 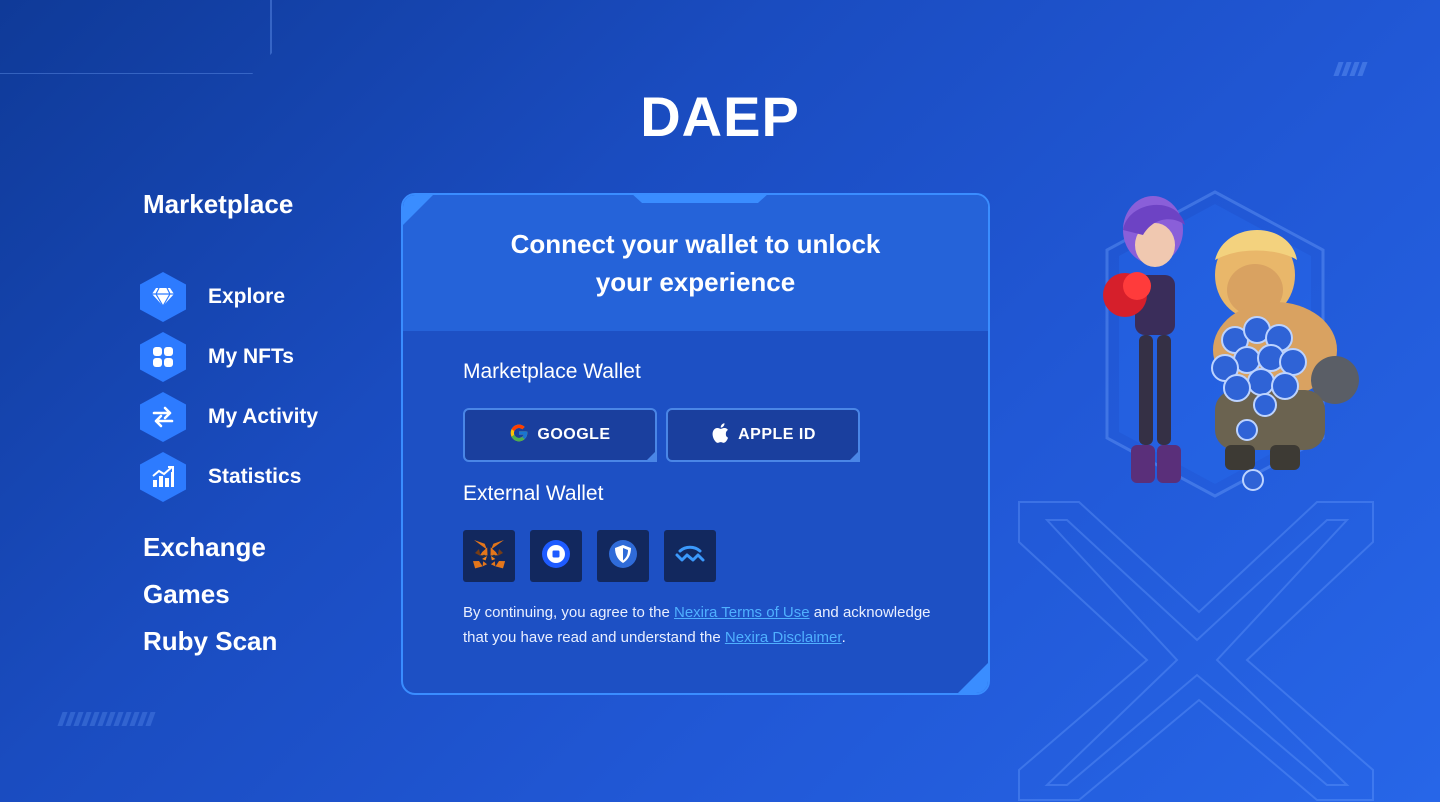 I want to click on grid-icon, so click(x=163, y=357).